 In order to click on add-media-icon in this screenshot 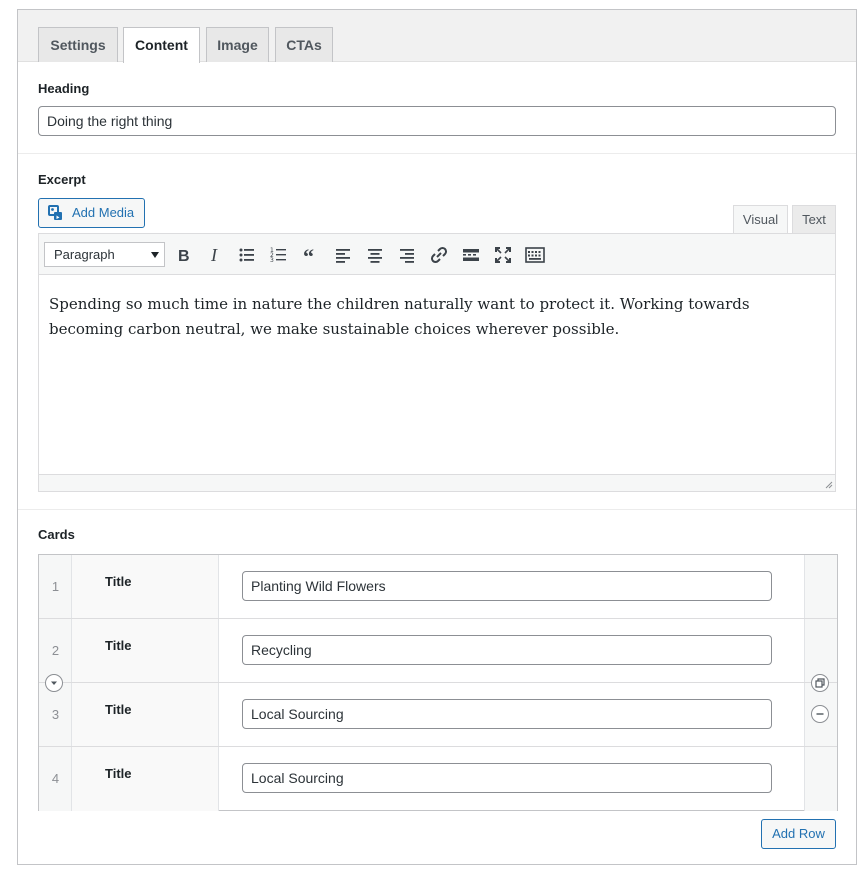, I will do `click(55, 212)`.